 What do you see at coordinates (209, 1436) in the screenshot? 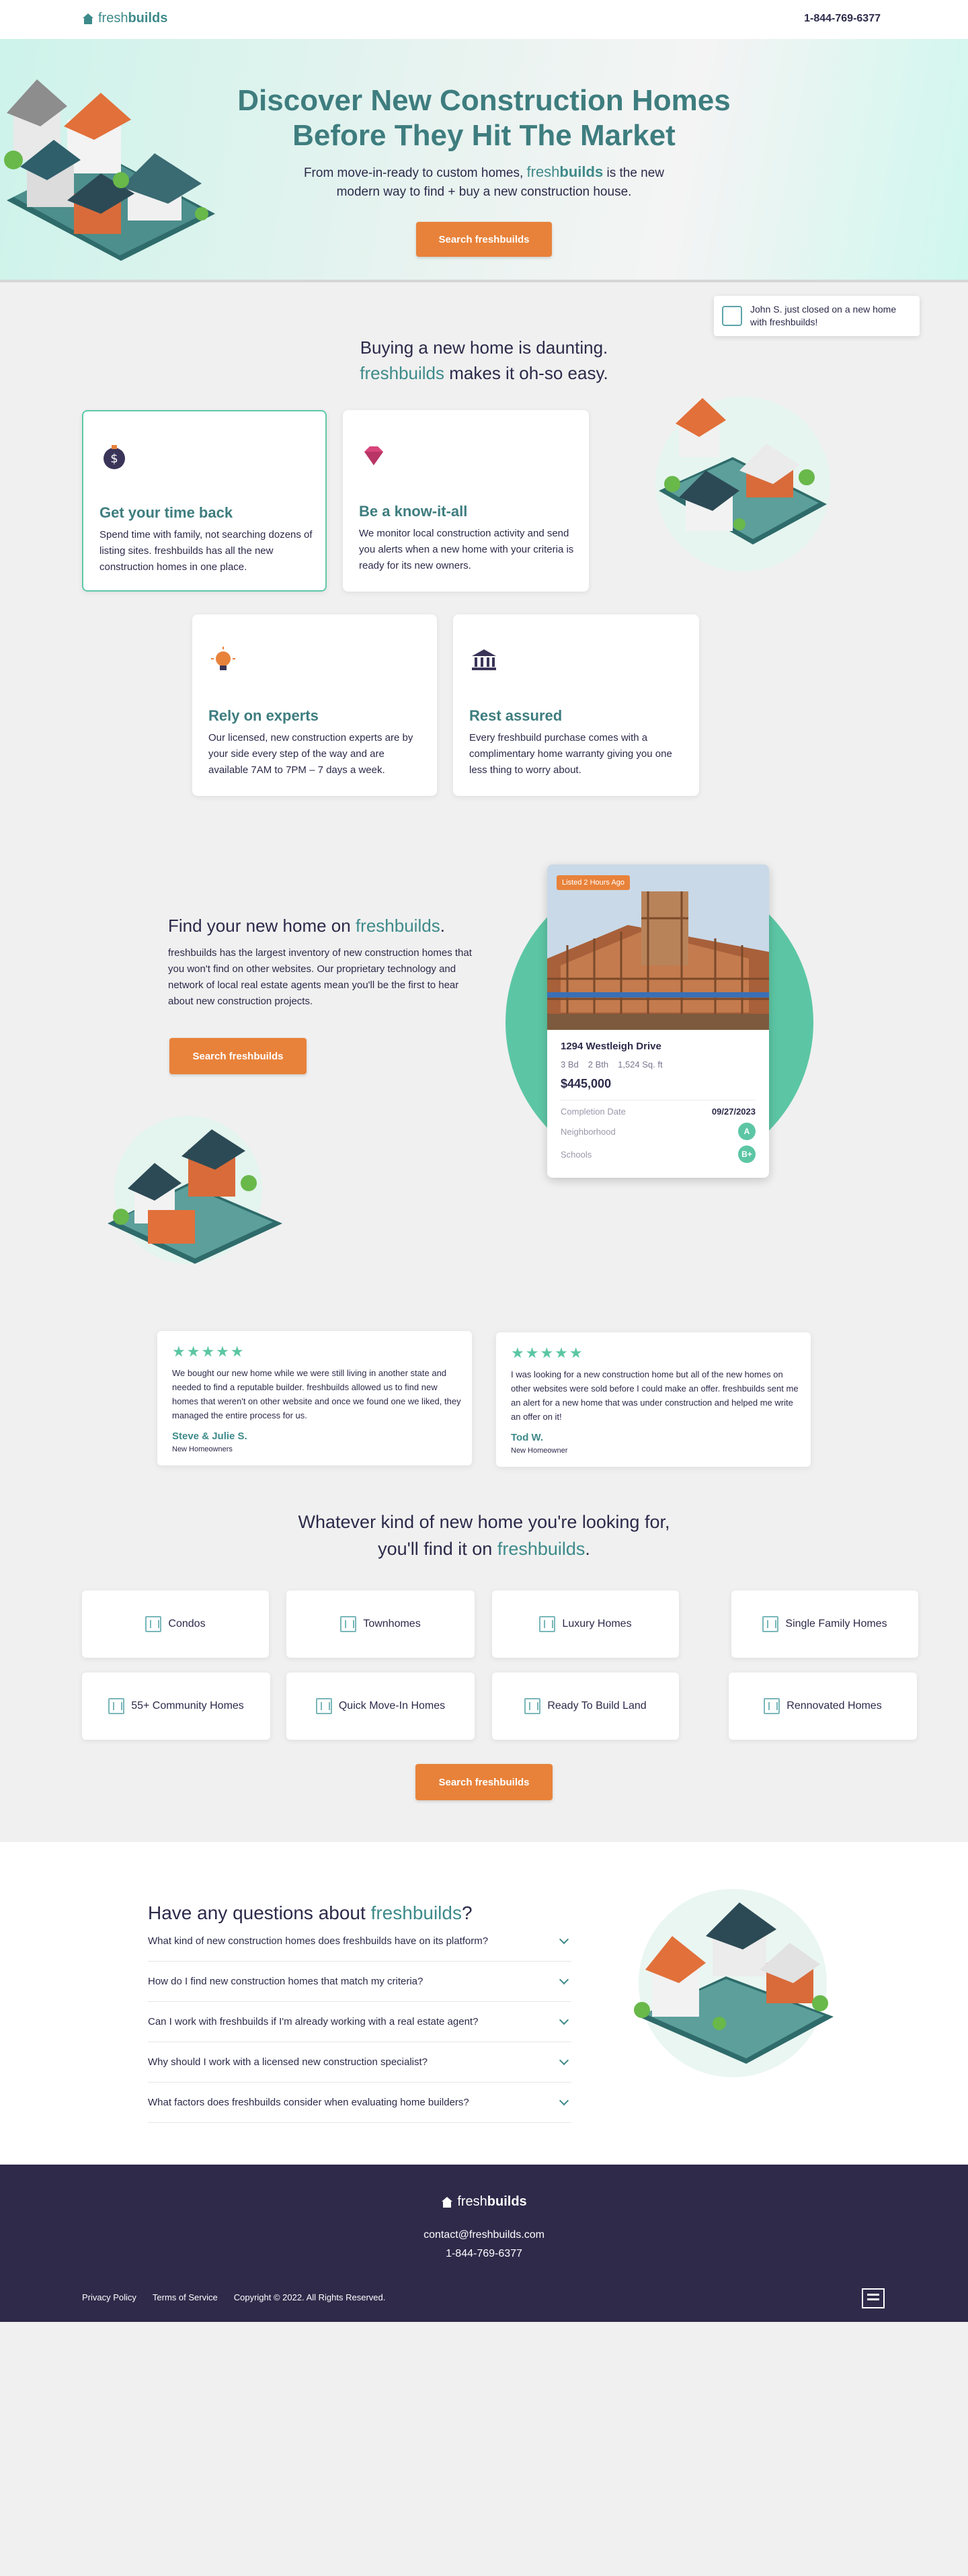
I see `reviewer-name: Steve & Julie S.` at bounding box center [209, 1436].